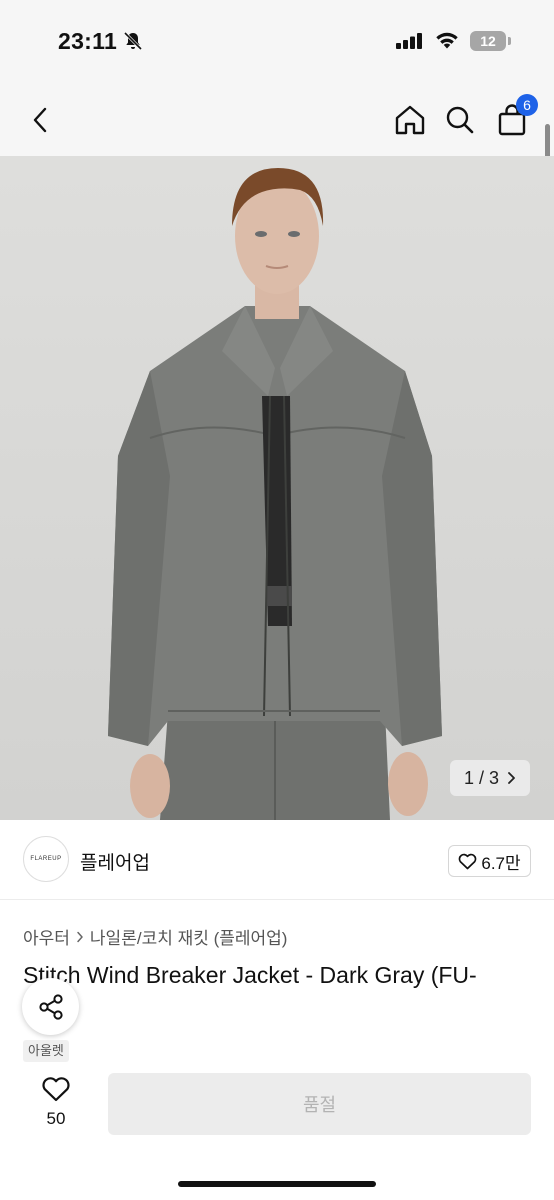 This screenshot has width=554, height=1200. I want to click on back-button, so click(40, 120).